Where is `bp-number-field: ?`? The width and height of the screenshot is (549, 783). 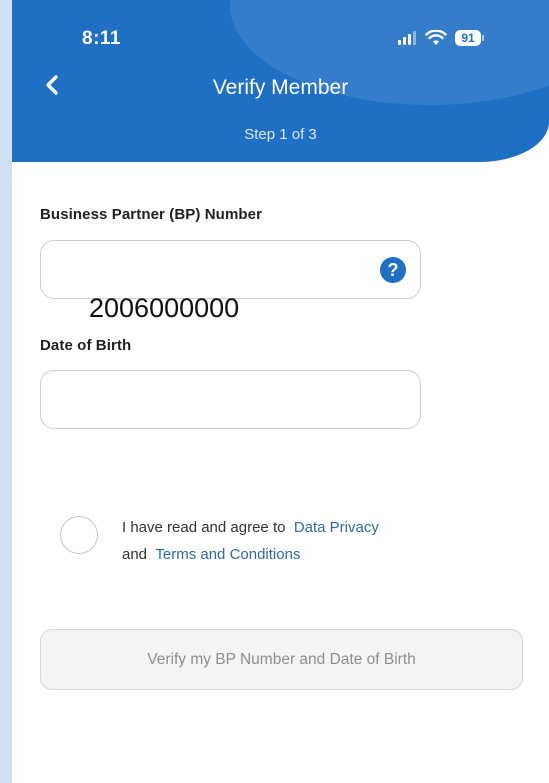 bp-number-field: ? is located at coordinates (230, 269).